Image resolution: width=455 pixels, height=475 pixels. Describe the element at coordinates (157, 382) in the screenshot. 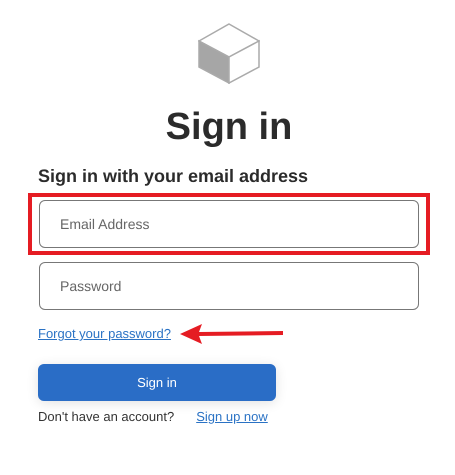

I see `sign-in-button: Sign in` at that location.